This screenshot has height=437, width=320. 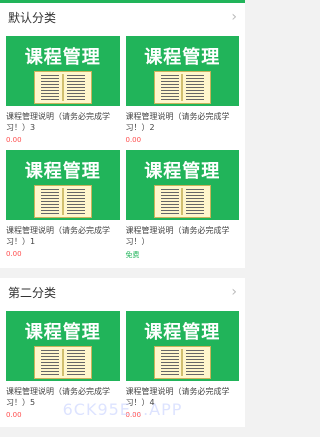 I want to click on course-card: 课程管理 课程管理说明（请务必完成学习！）5 0.00, so click(x=63, y=365).